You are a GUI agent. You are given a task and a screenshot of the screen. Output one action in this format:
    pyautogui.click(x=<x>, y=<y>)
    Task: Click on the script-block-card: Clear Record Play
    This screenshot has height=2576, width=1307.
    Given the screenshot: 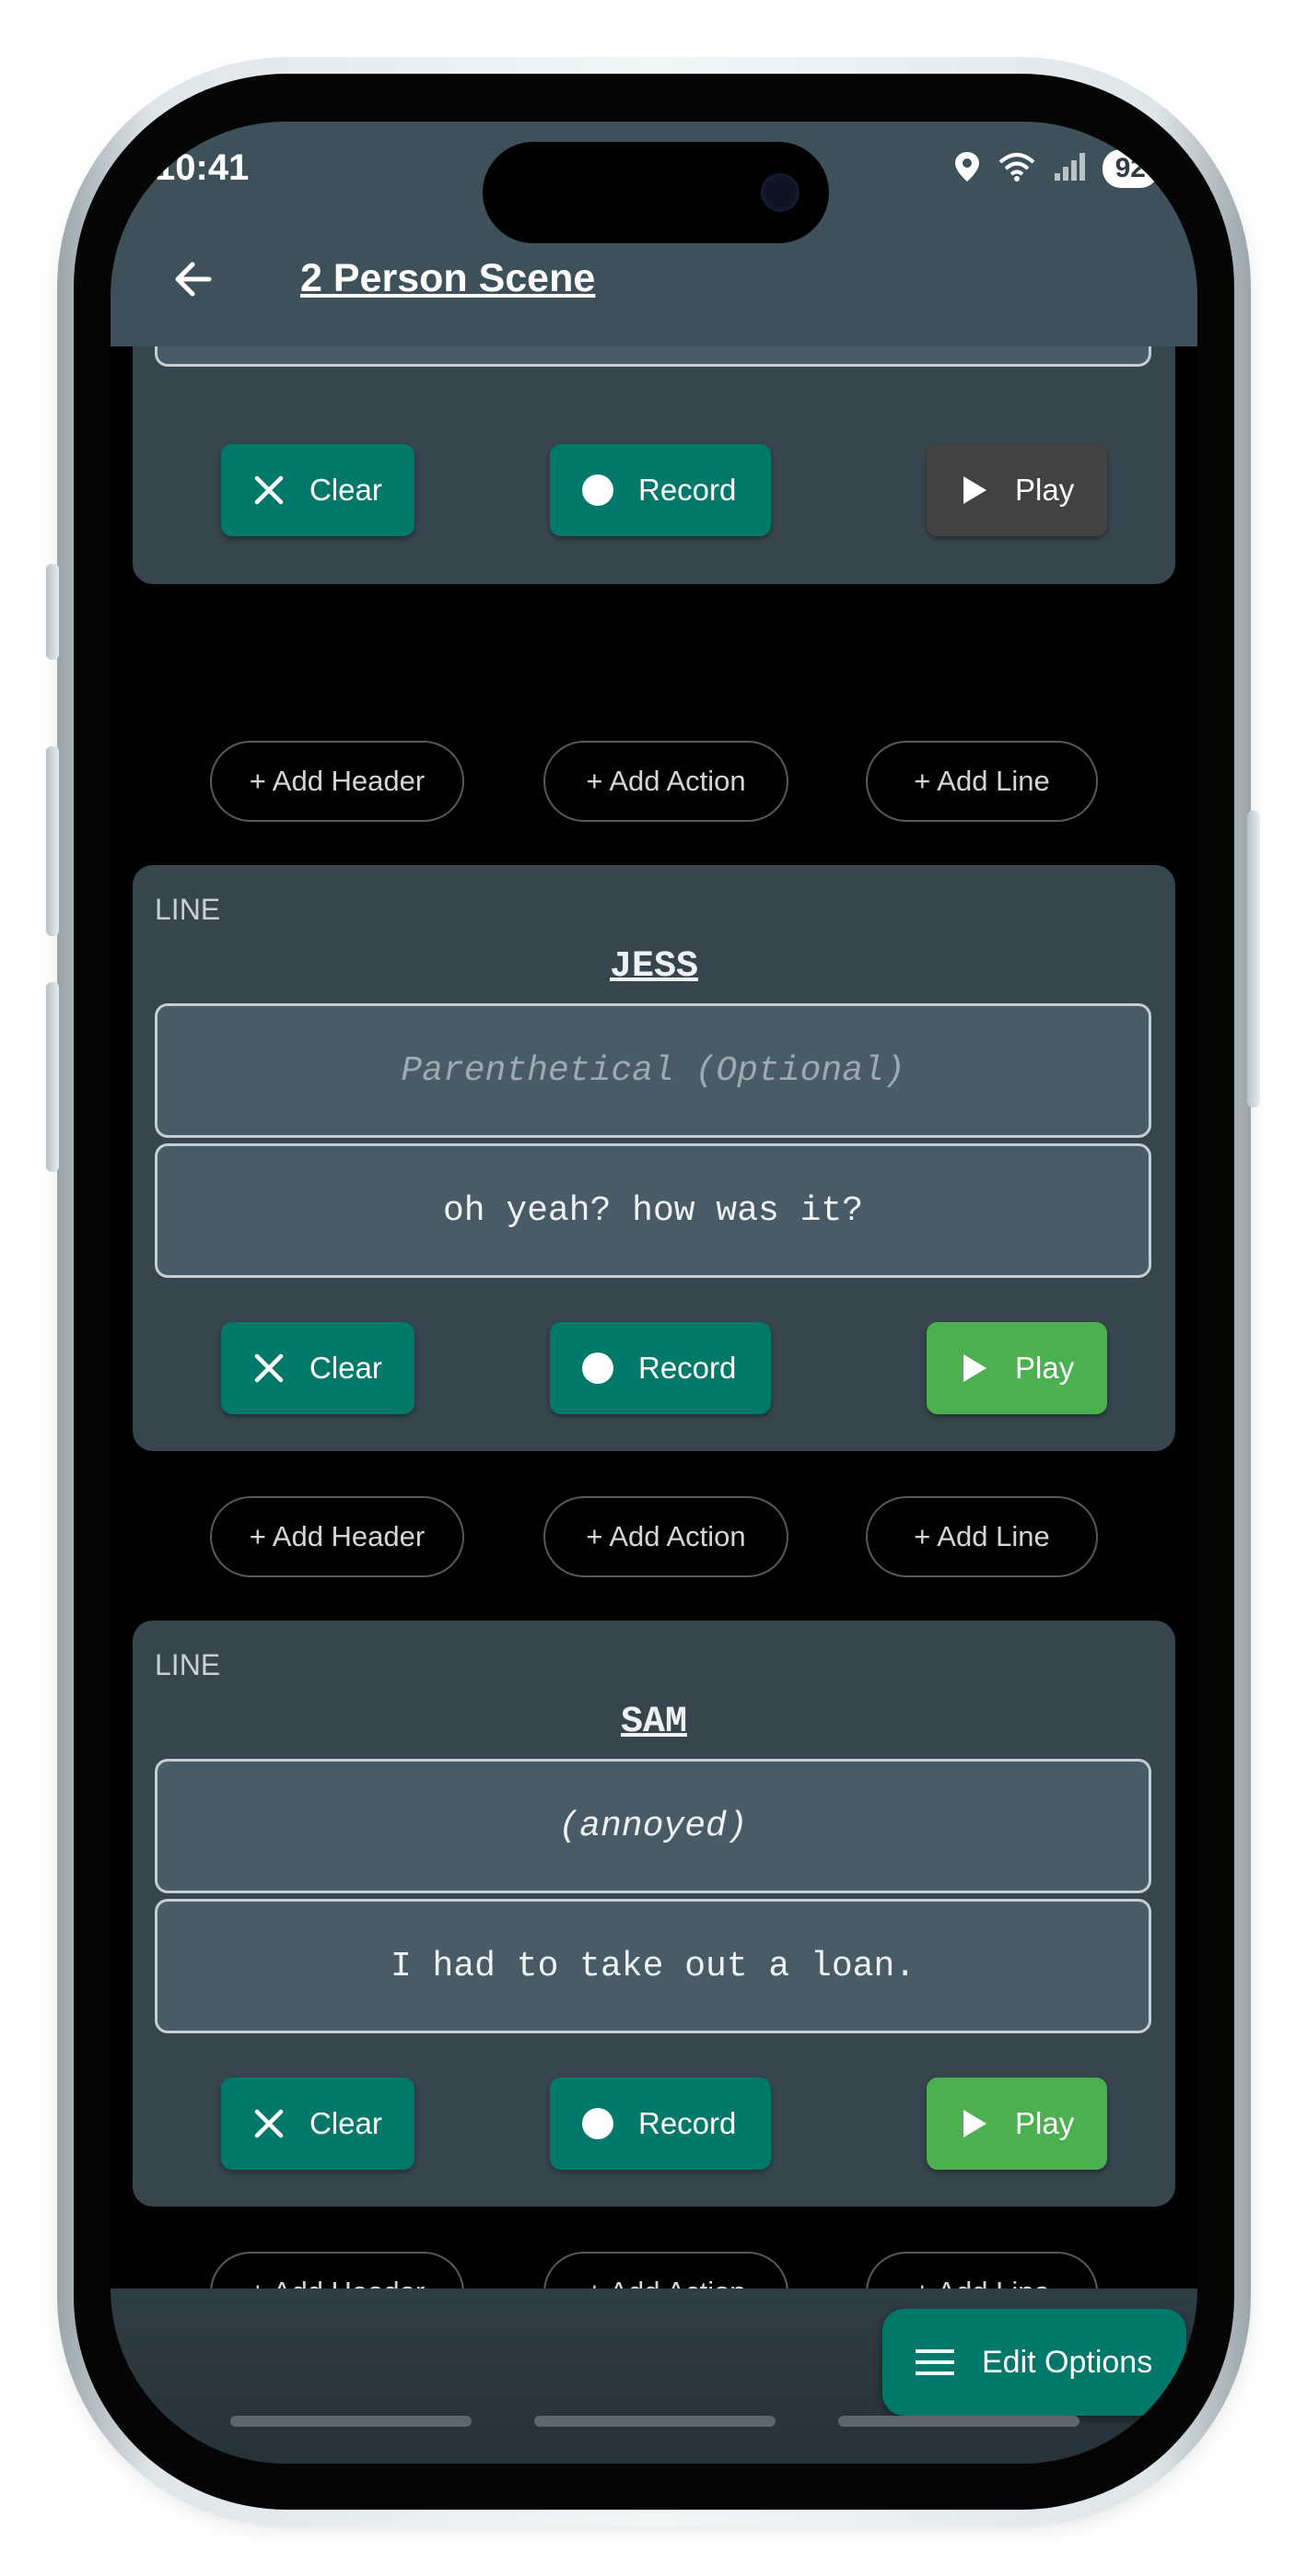 What is the action you would take?
    pyautogui.click(x=654, y=465)
    